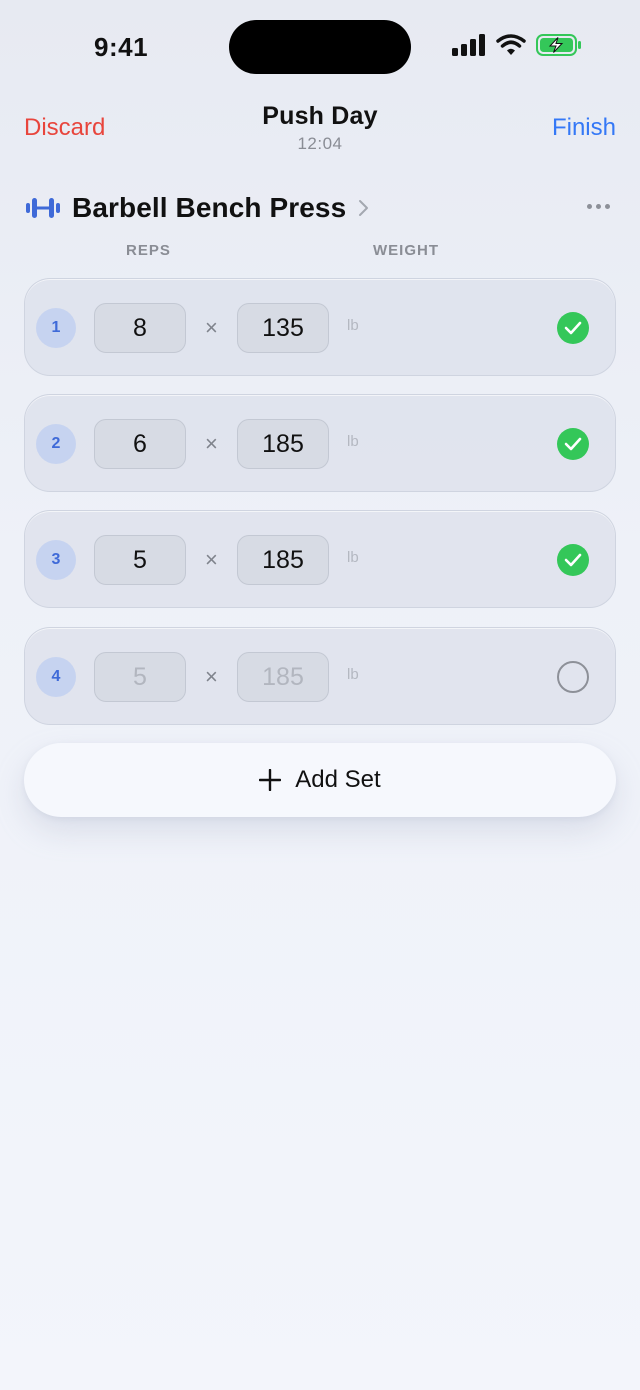 The width and height of the screenshot is (640, 1390). Describe the element at coordinates (589, 206) in the screenshot. I see `ellipsis-icon` at that location.